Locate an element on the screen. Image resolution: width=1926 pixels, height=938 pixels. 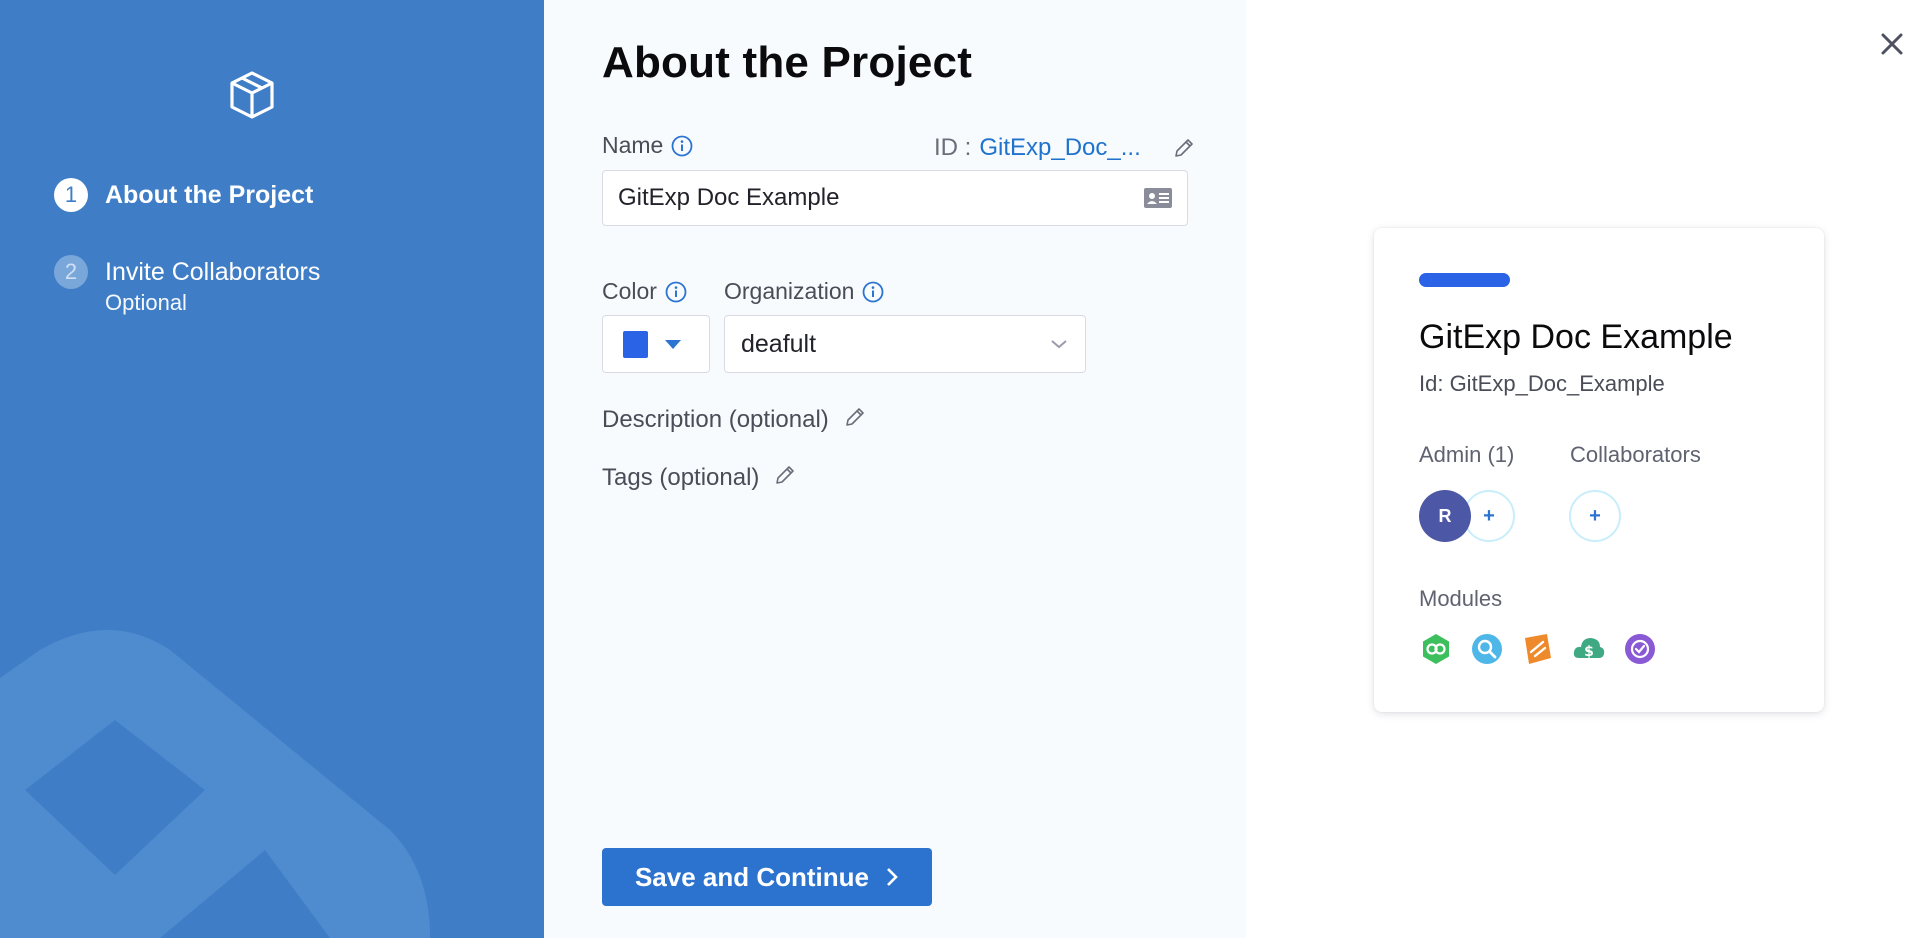
color-picker is located at coordinates (656, 344).